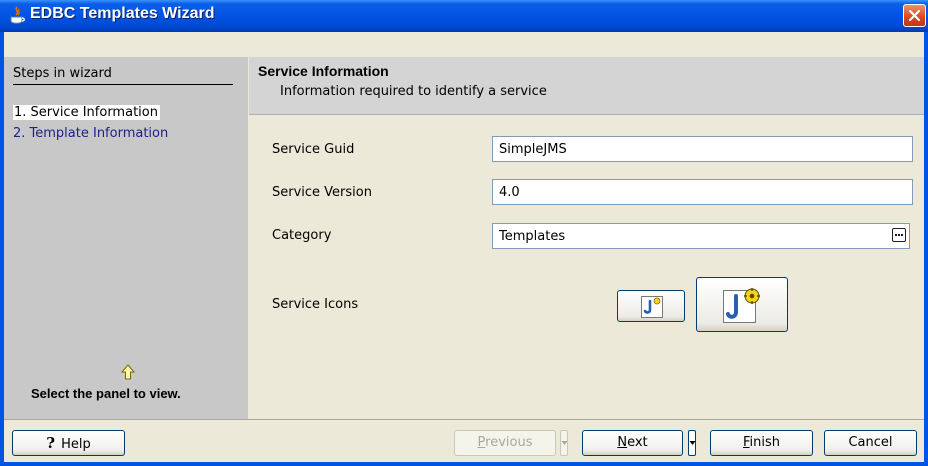  Describe the element at coordinates (313, 149) in the screenshot. I see `service-guid-label: Service Guid` at that location.